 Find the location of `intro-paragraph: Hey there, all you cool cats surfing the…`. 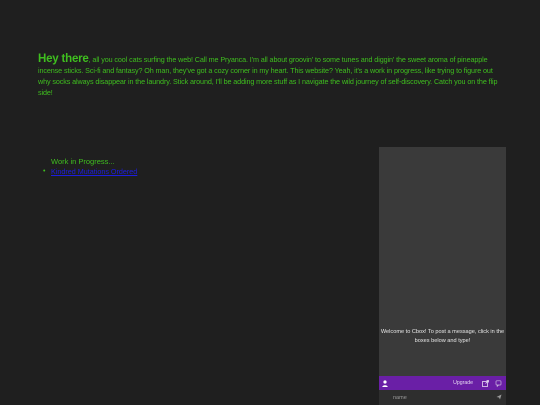

intro-paragraph: Hey there, all you cool cats surfing the… is located at coordinates (272, 75).